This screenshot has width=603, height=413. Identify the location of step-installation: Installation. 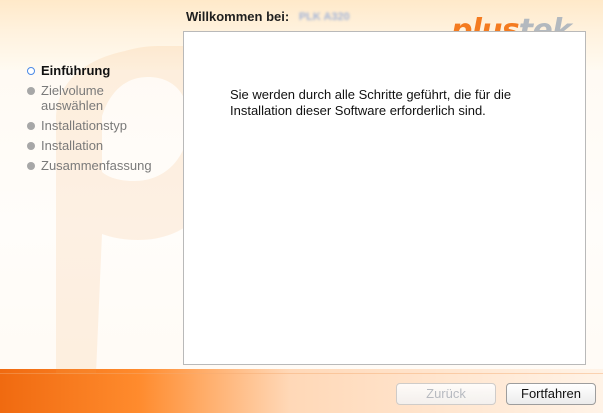
(102, 145).